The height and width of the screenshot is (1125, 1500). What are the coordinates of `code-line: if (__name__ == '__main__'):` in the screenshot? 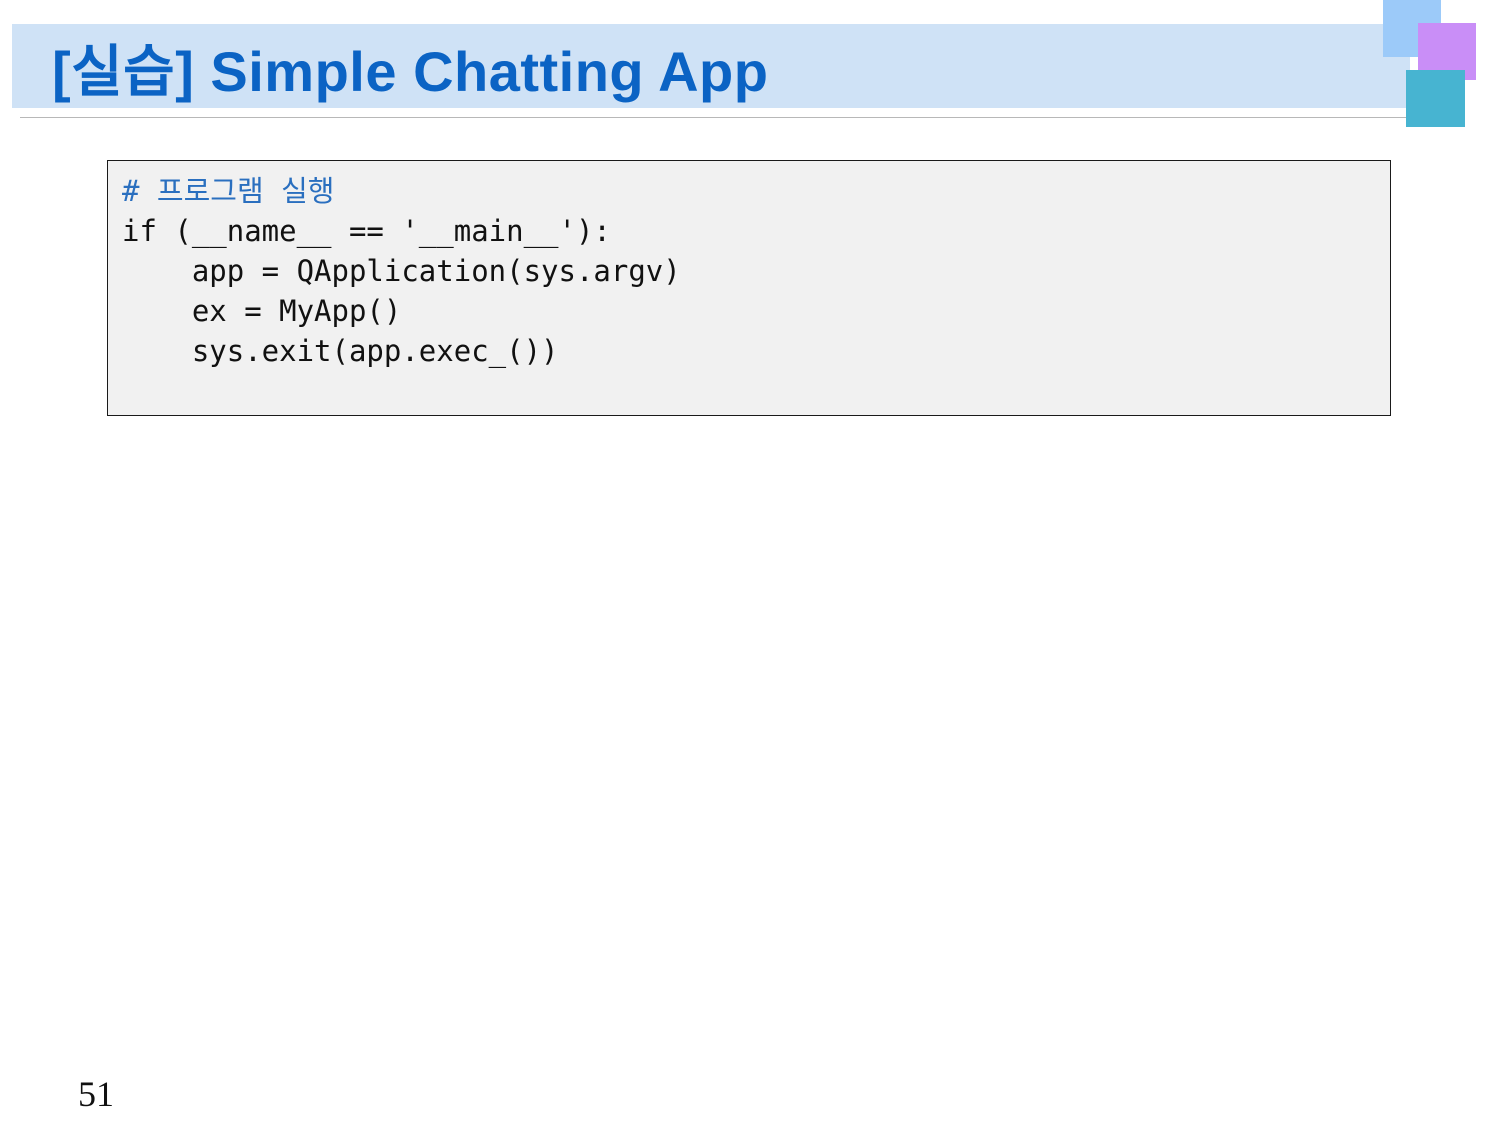 It's located at (366, 231).